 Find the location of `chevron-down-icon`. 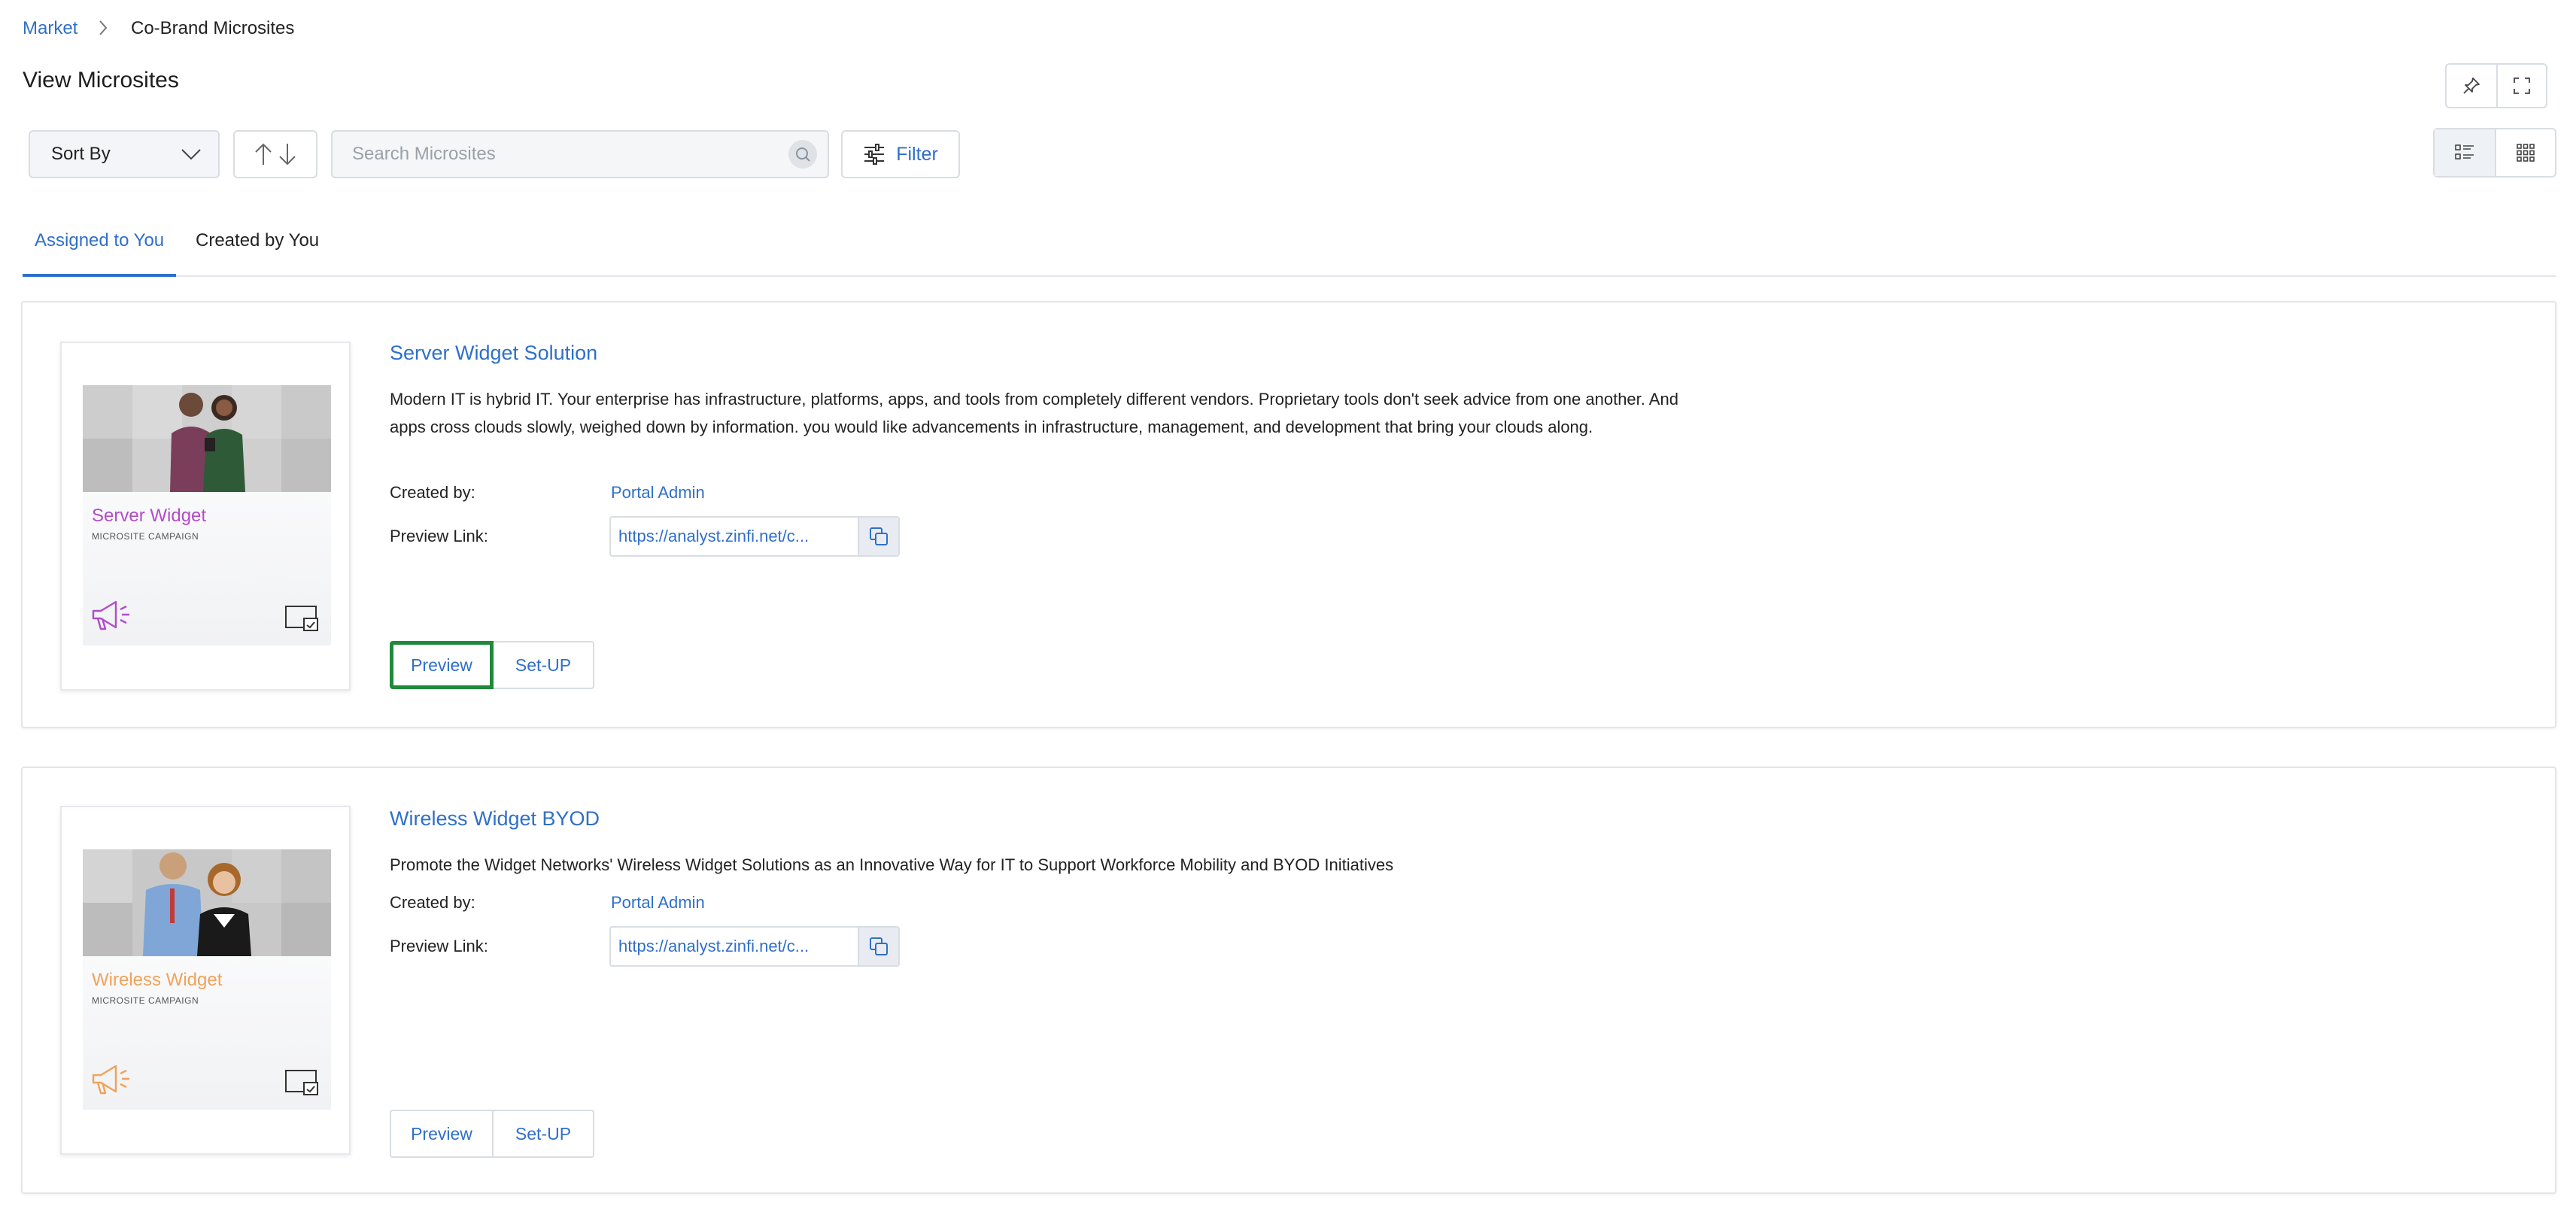

chevron-down-icon is located at coordinates (191, 154).